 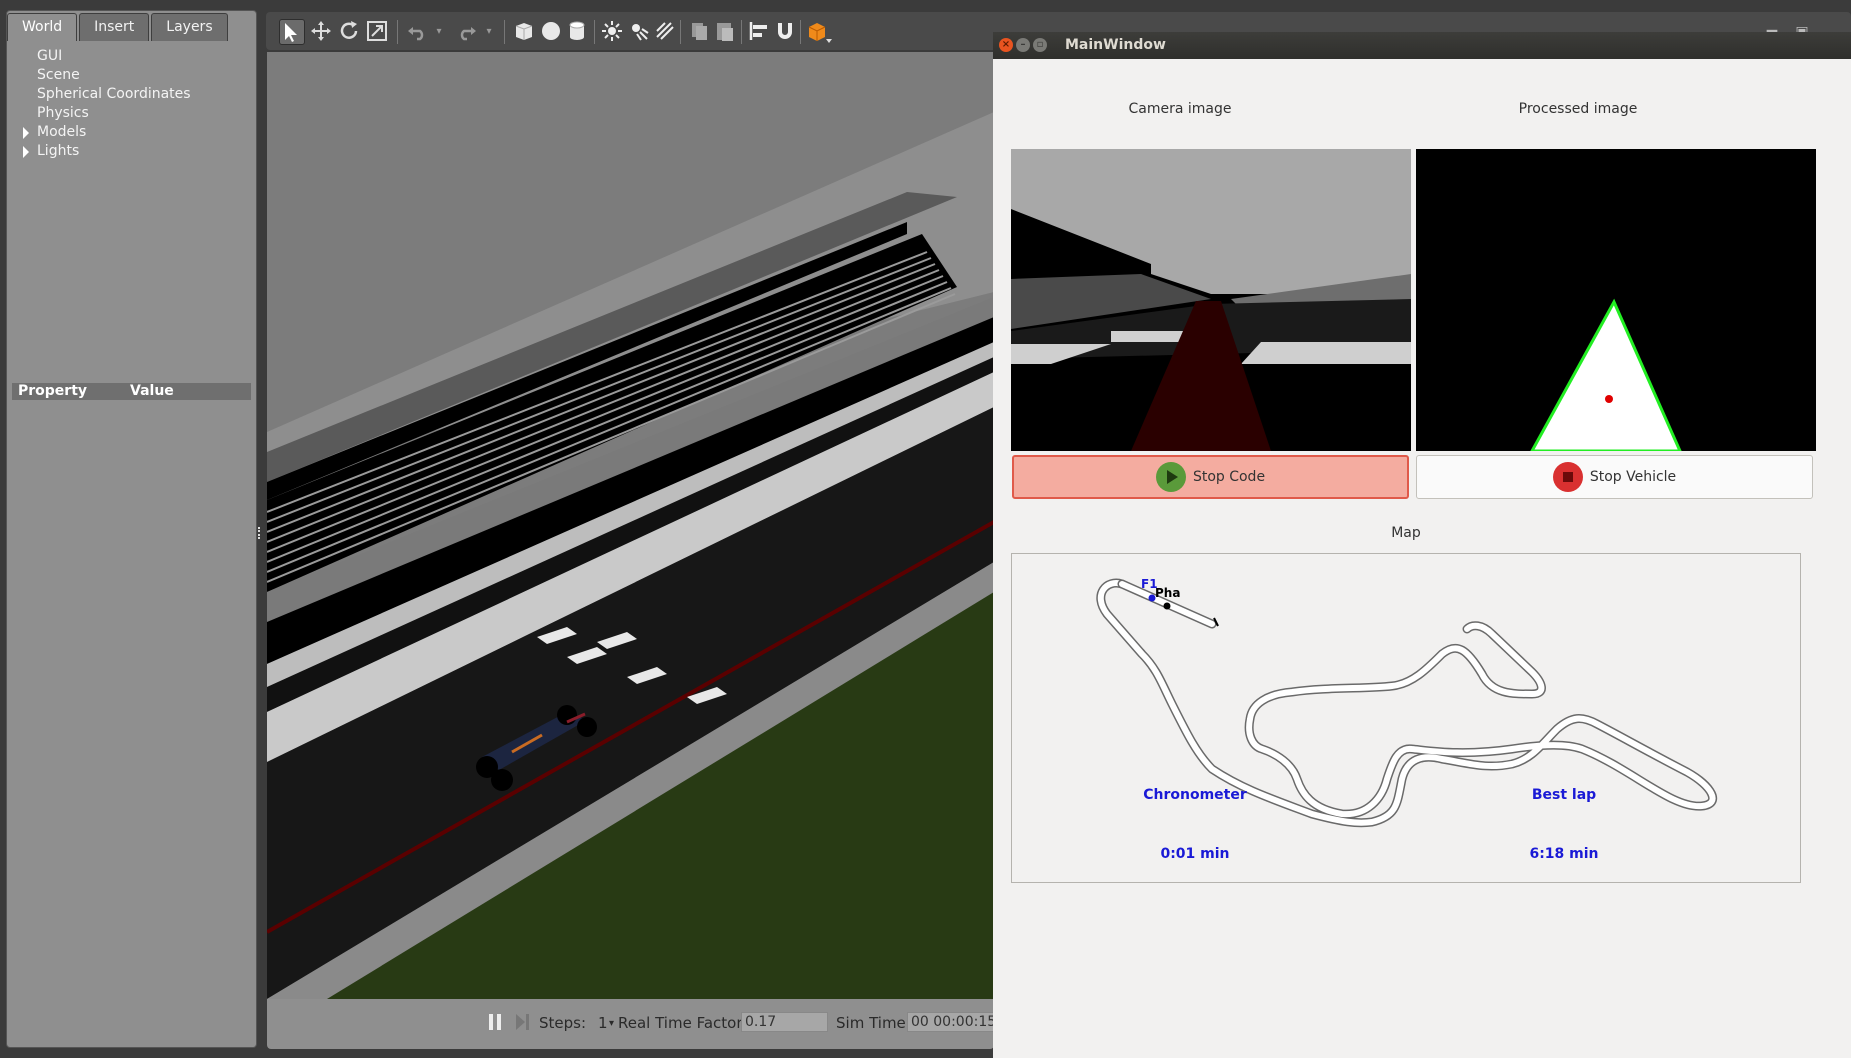 What do you see at coordinates (759, 32) in the screenshot?
I see `align-icon` at bounding box center [759, 32].